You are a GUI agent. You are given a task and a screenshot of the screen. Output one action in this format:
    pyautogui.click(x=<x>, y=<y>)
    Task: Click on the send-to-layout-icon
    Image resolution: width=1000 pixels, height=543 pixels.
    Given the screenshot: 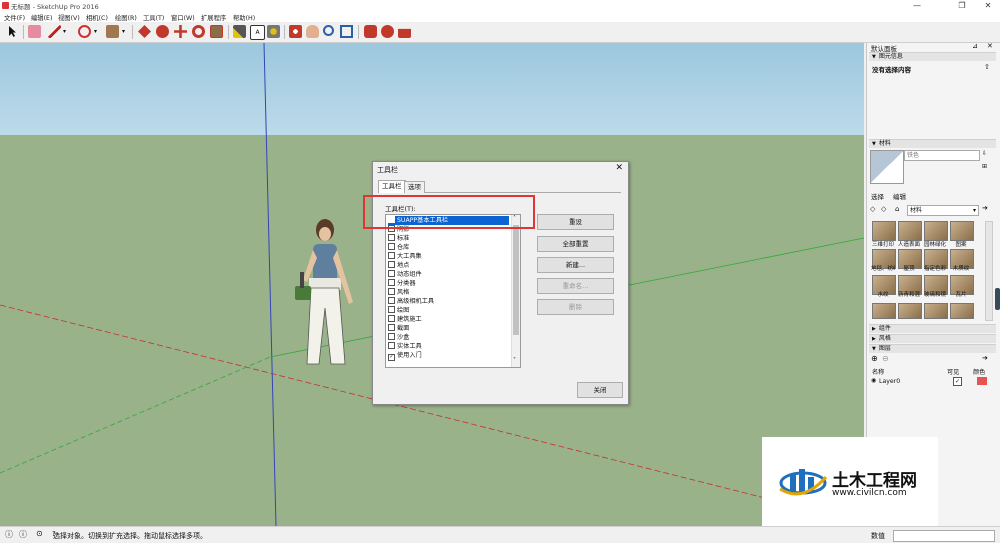 What is the action you would take?
    pyautogui.click(x=404, y=33)
    